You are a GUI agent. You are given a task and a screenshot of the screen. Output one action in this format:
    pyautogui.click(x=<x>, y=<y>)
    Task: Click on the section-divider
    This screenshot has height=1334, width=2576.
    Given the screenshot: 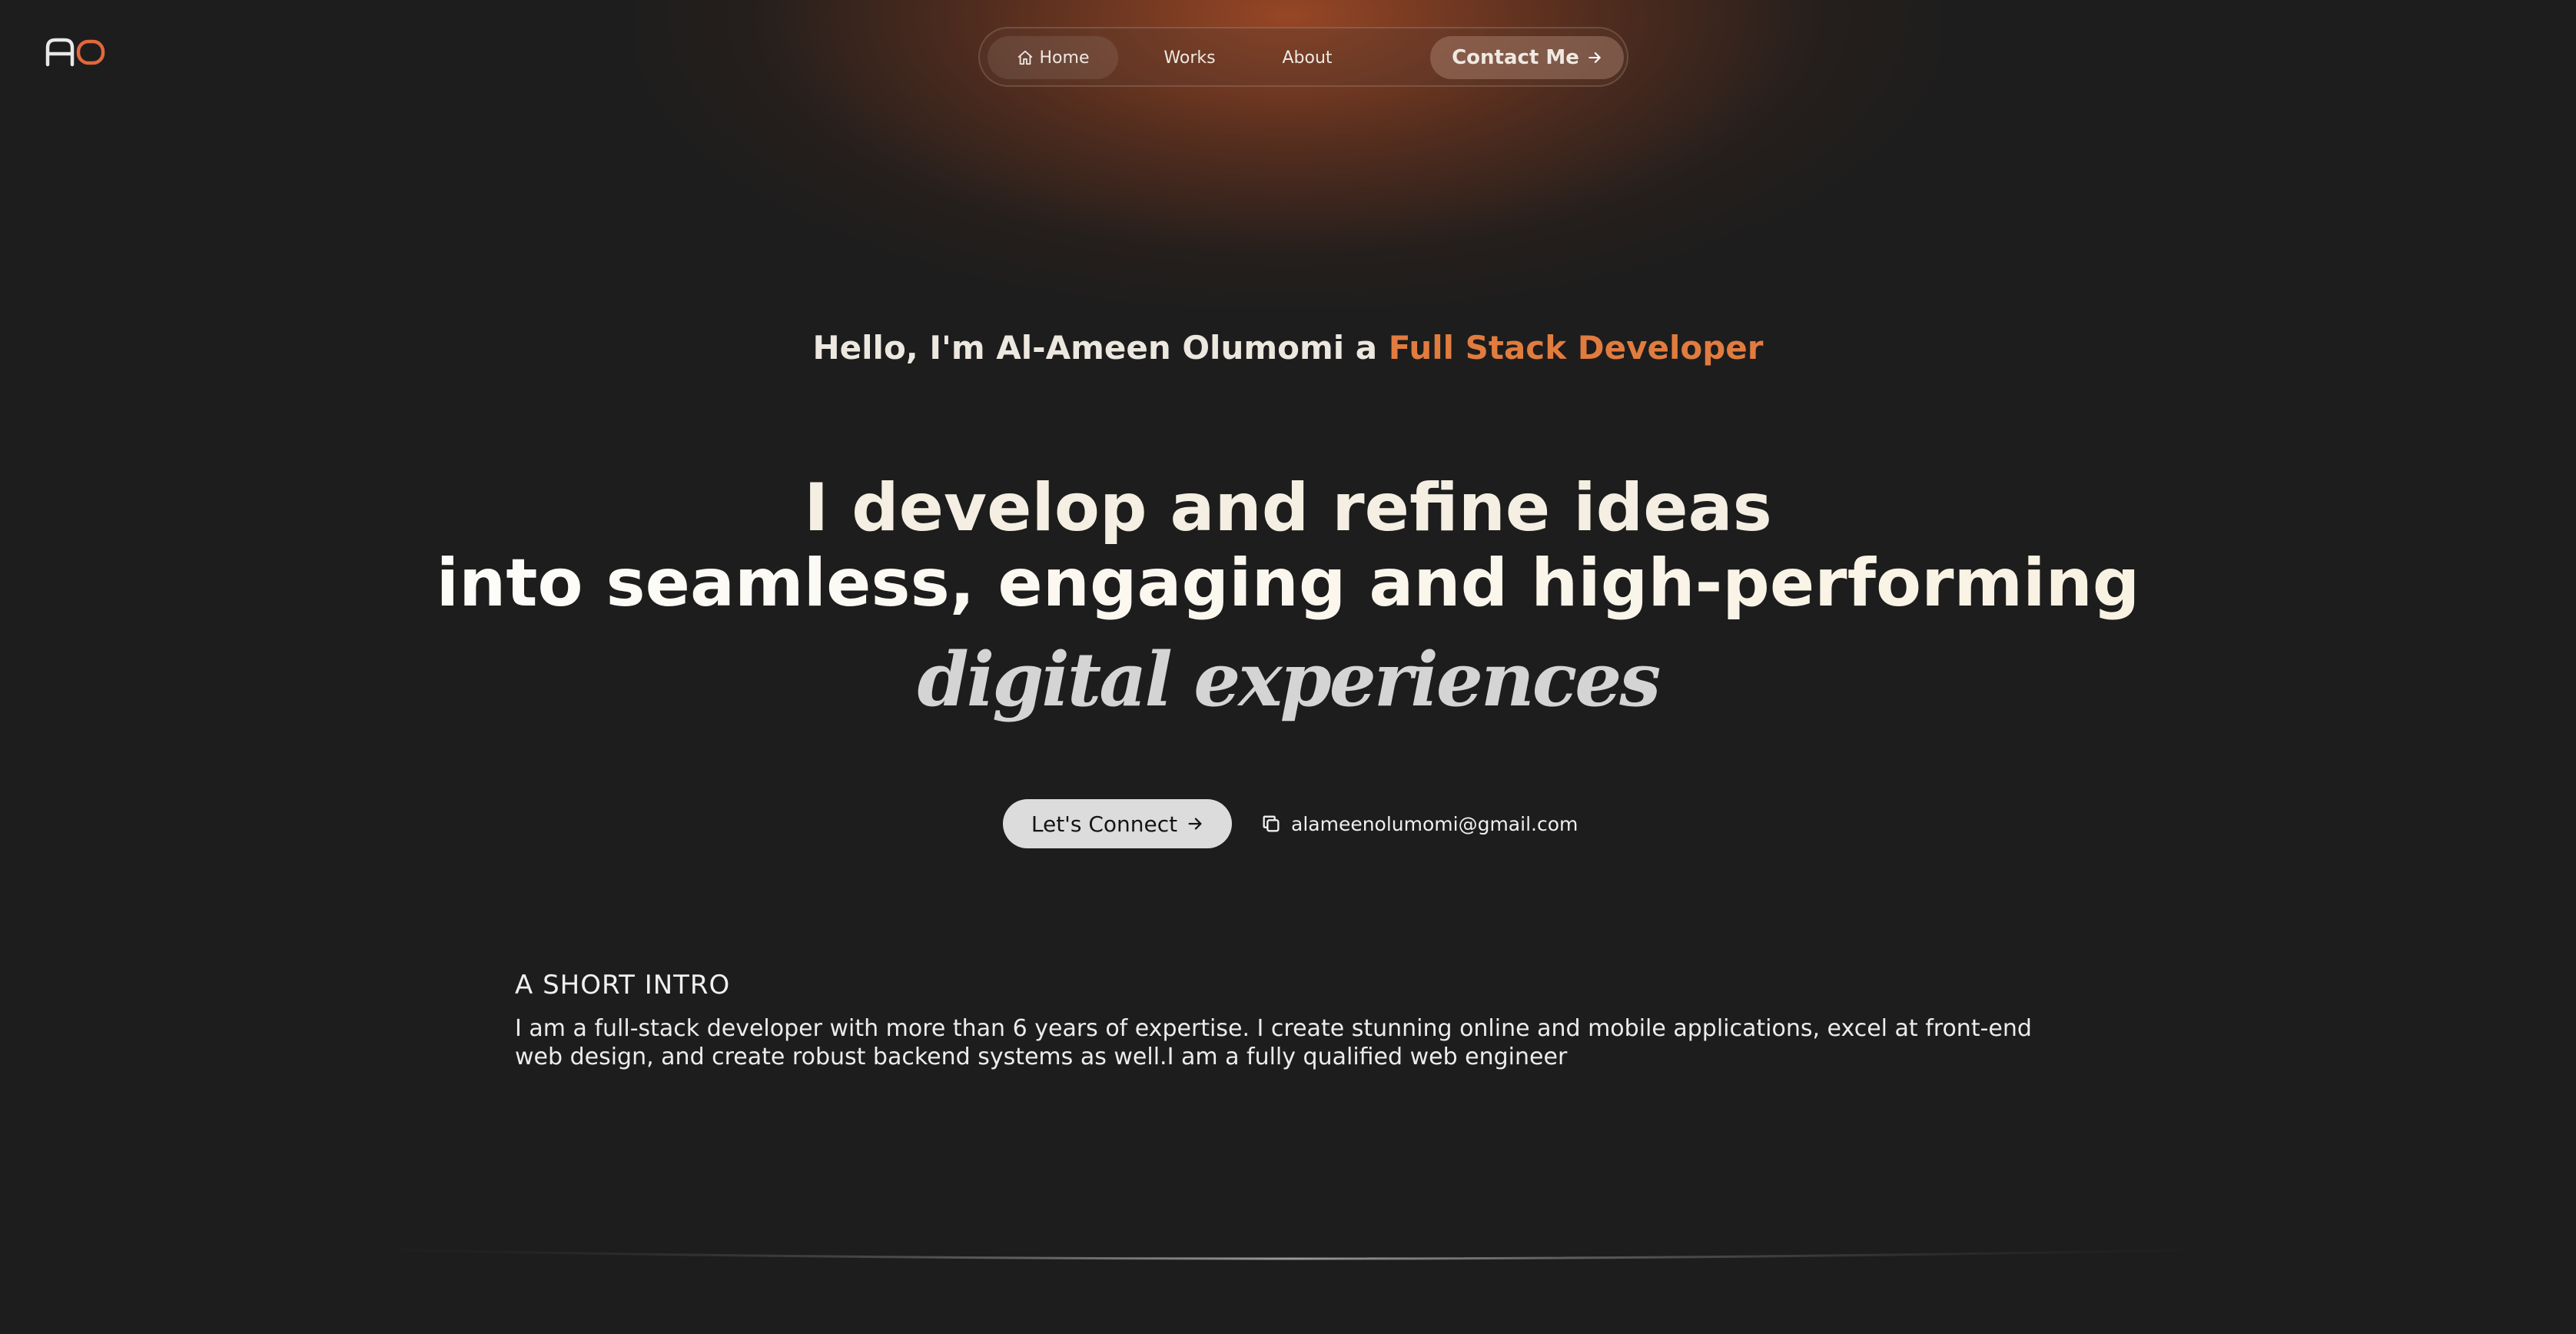 What is the action you would take?
    pyautogui.click(x=1291, y=1253)
    